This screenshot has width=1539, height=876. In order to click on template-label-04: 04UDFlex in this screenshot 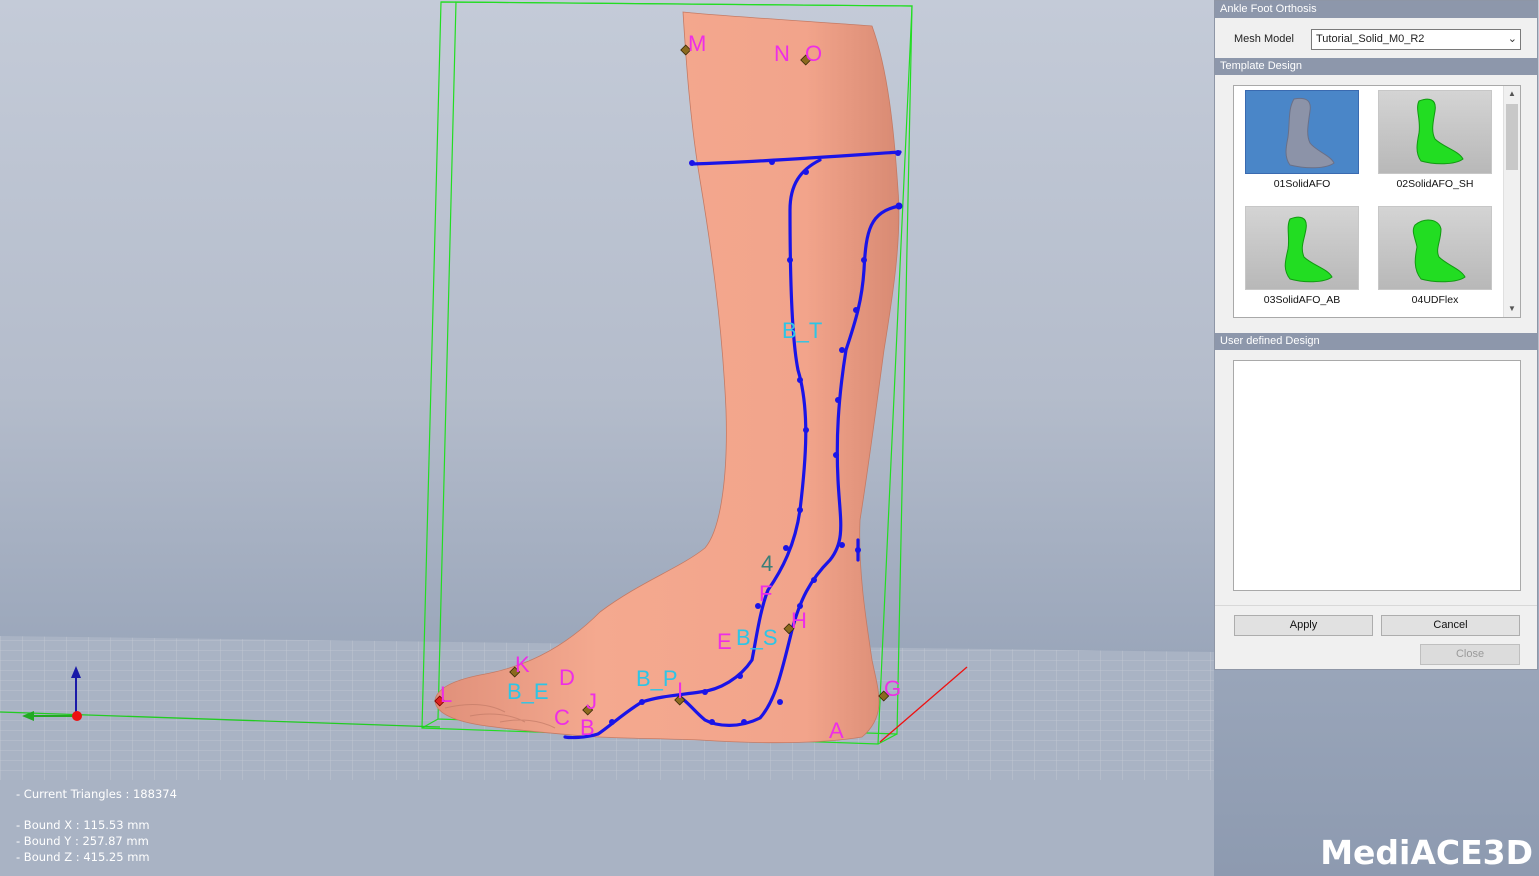, I will do `click(1435, 300)`.